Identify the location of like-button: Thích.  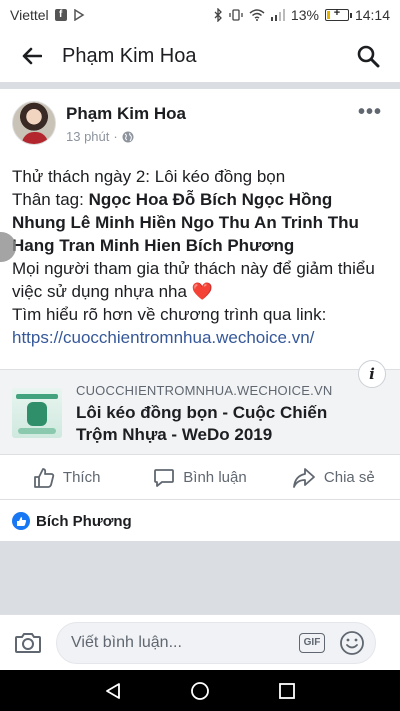
(66, 478).